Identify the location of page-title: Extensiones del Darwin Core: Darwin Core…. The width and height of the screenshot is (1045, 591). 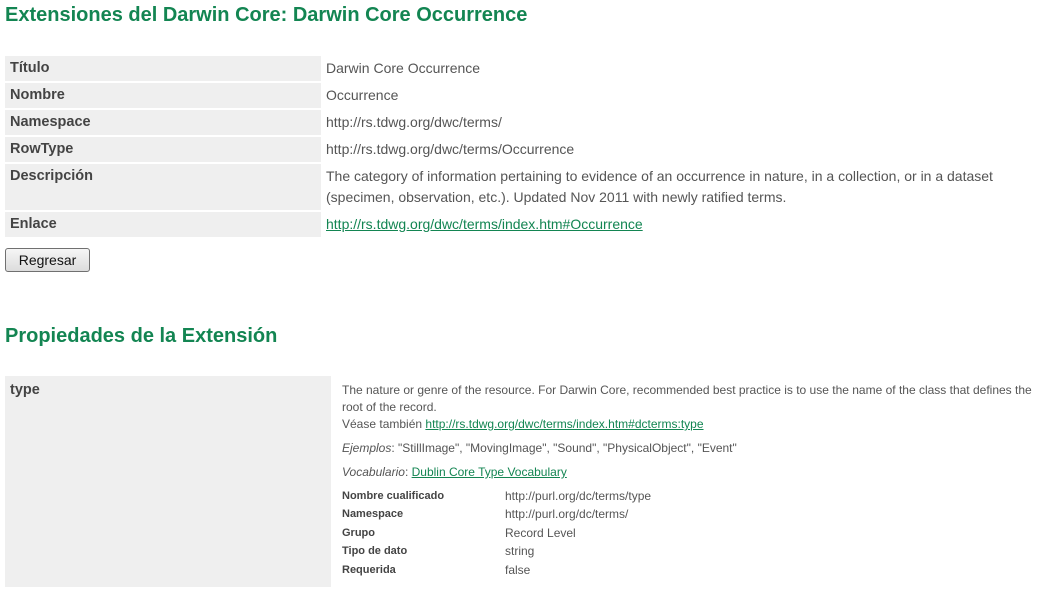
(266, 15).